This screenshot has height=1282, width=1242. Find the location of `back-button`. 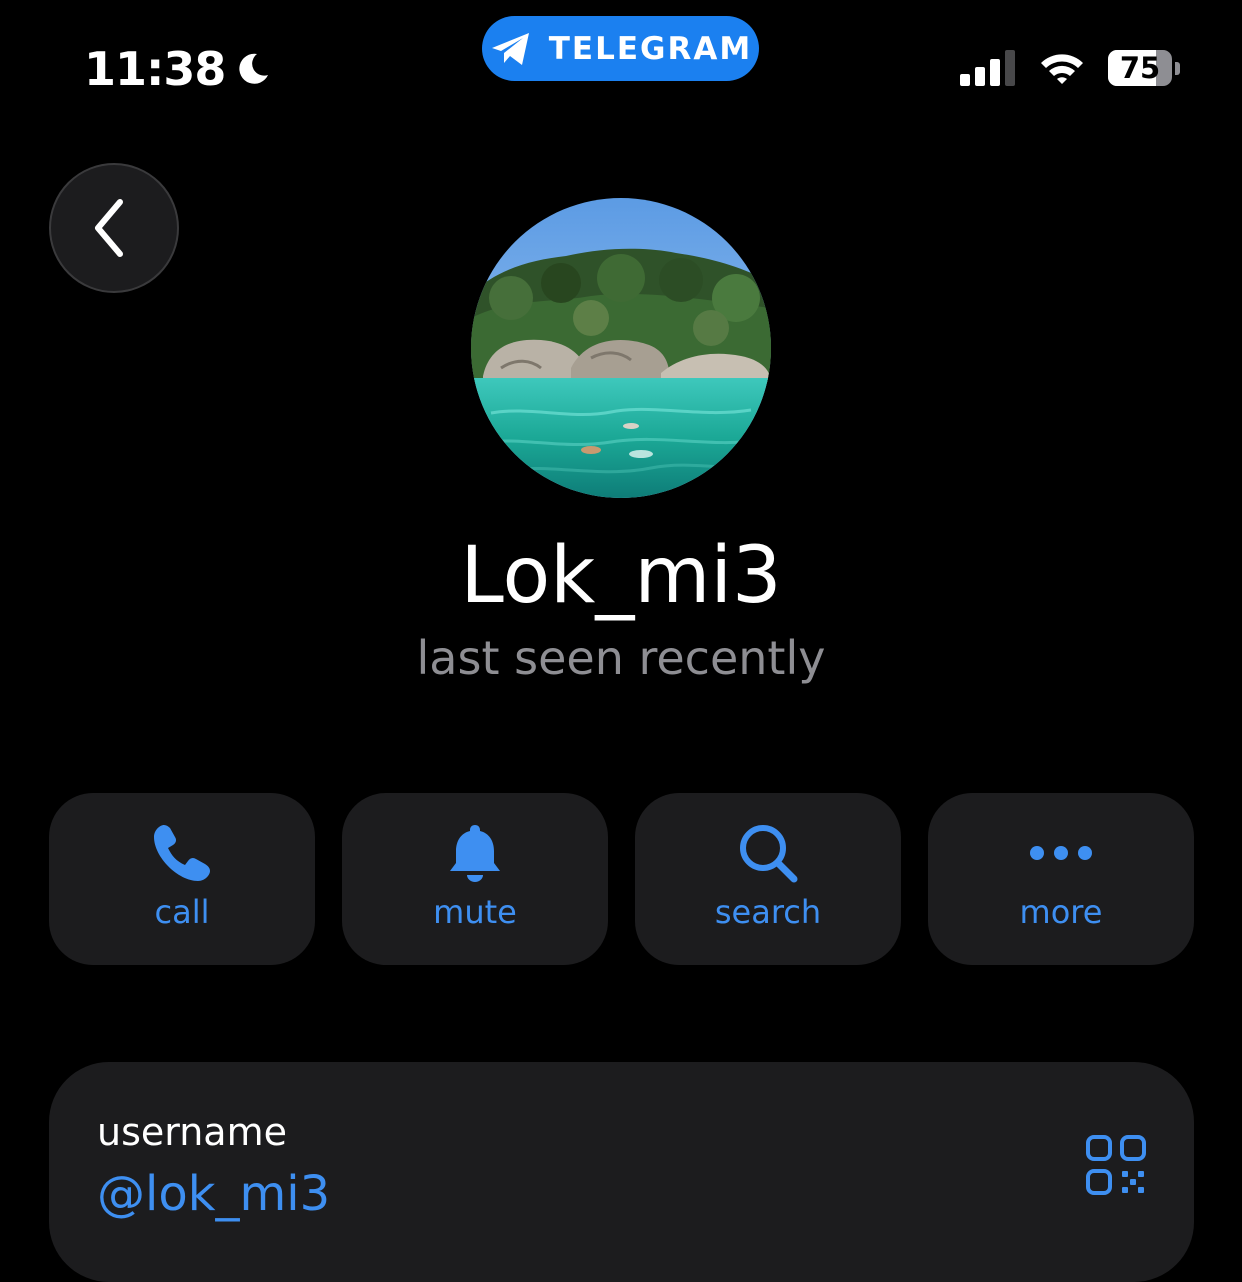

back-button is located at coordinates (114, 228).